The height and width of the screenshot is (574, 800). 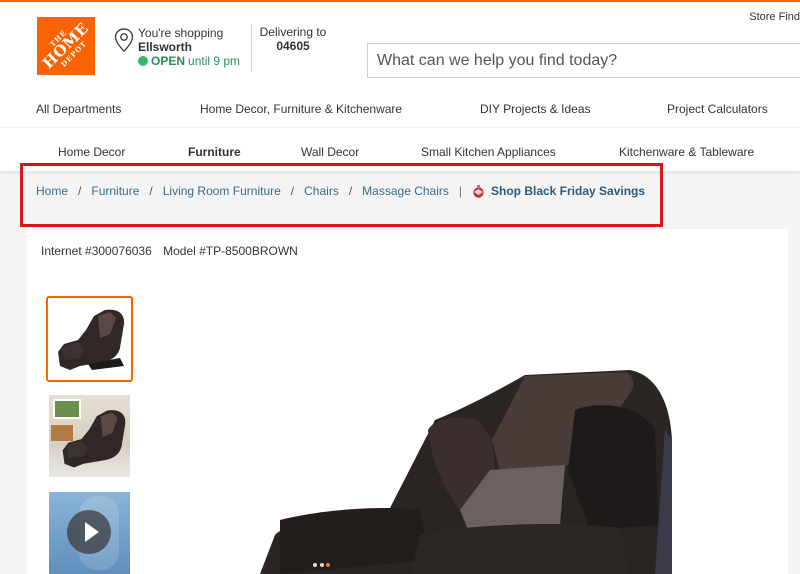 I want to click on delivery-label: Delivering to, so click(x=293, y=32).